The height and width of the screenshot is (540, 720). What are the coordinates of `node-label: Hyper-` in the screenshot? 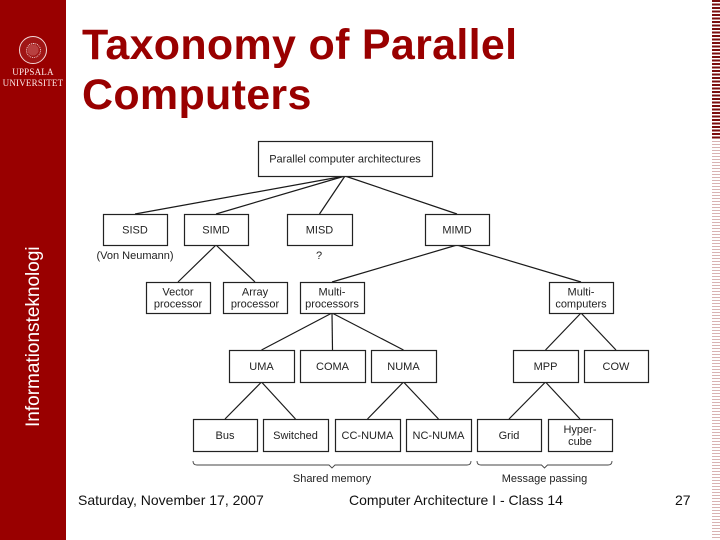 It's located at (579, 430).